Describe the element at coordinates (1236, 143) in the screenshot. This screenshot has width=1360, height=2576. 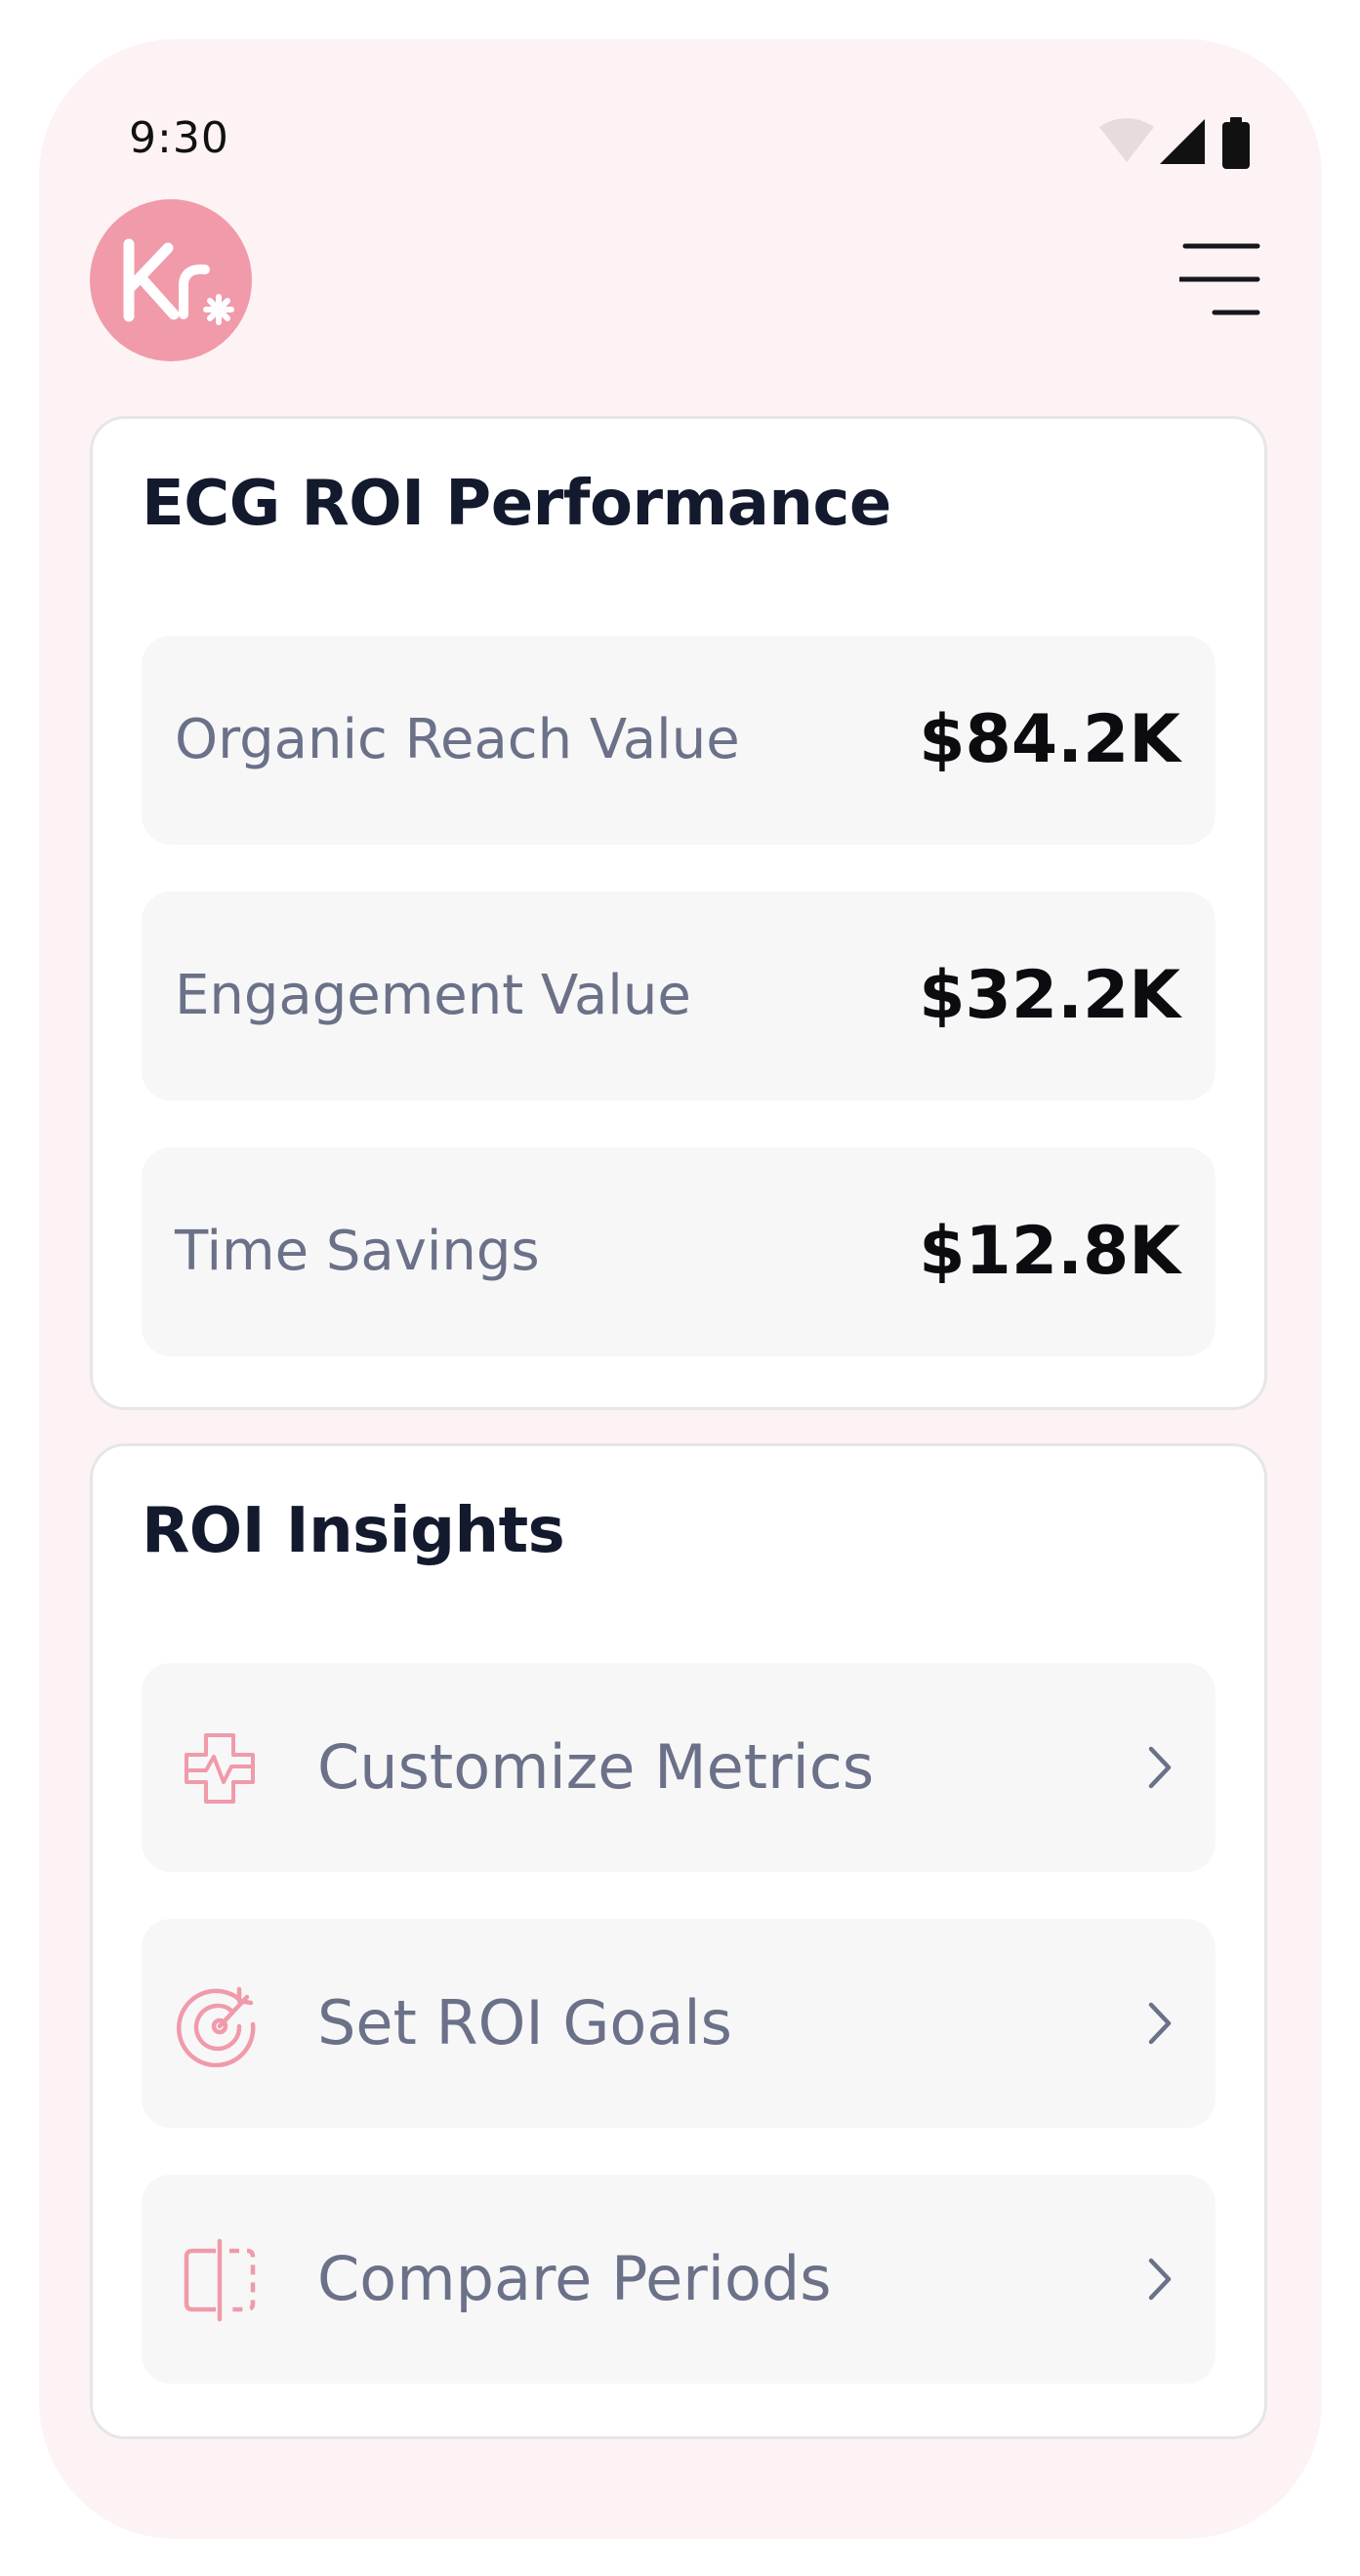
I see `battery-icon` at that location.